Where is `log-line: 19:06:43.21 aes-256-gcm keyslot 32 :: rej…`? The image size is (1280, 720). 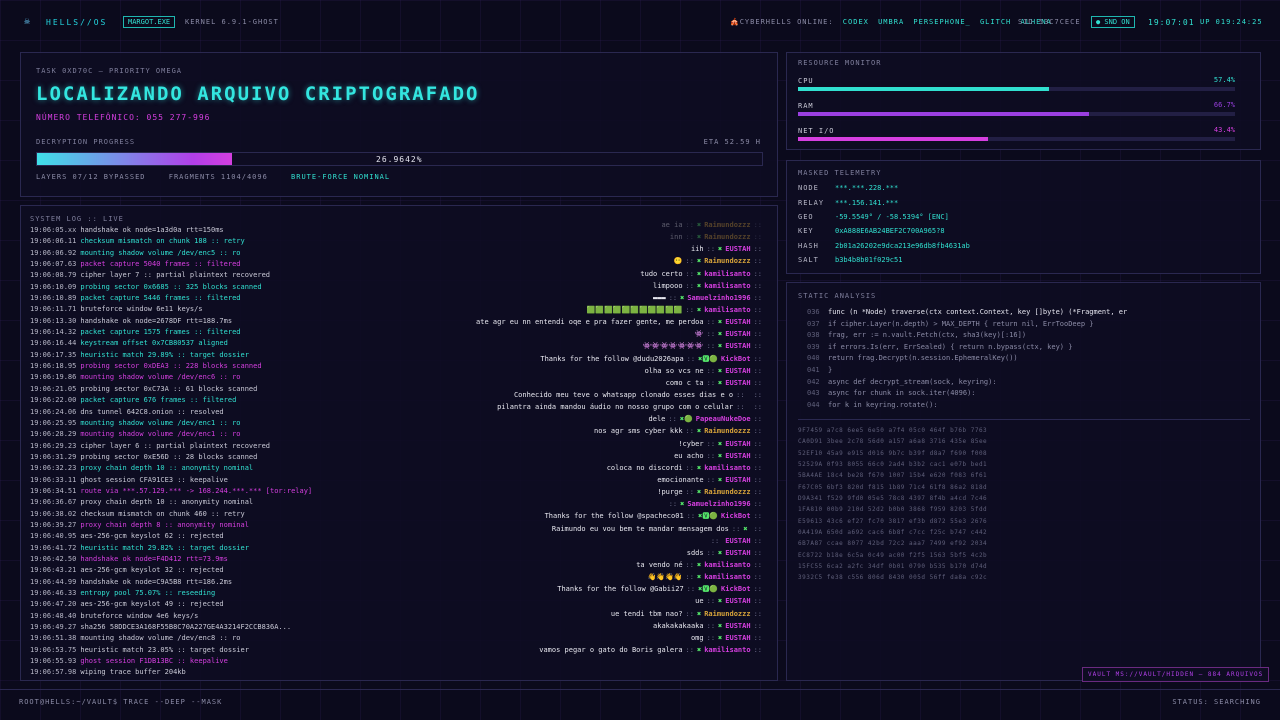
log-line: 19:06:43.21 aes-256-gcm keyslot 32 :: rej… is located at coordinates (220, 570).